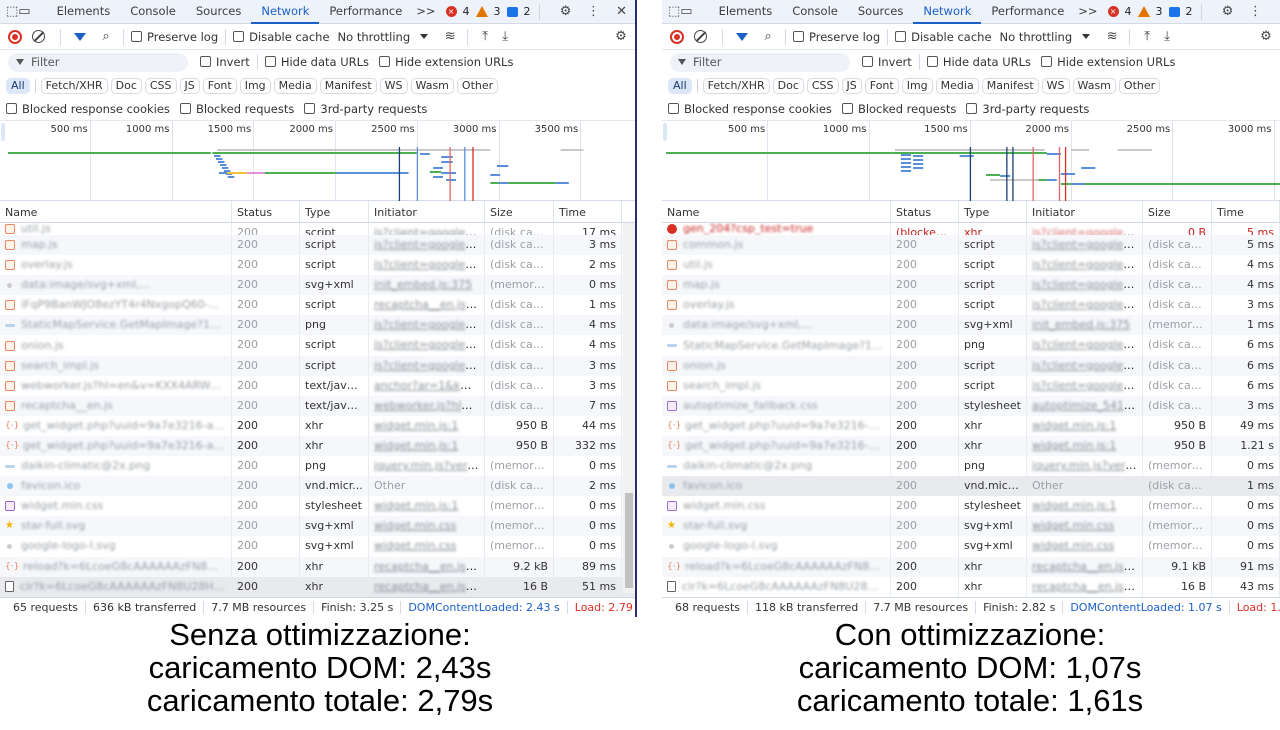 The height and width of the screenshot is (730, 1280). What do you see at coordinates (446, 62) in the screenshot?
I see `hide-extension-urls-checkbox: Hide extension URLs` at bounding box center [446, 62].